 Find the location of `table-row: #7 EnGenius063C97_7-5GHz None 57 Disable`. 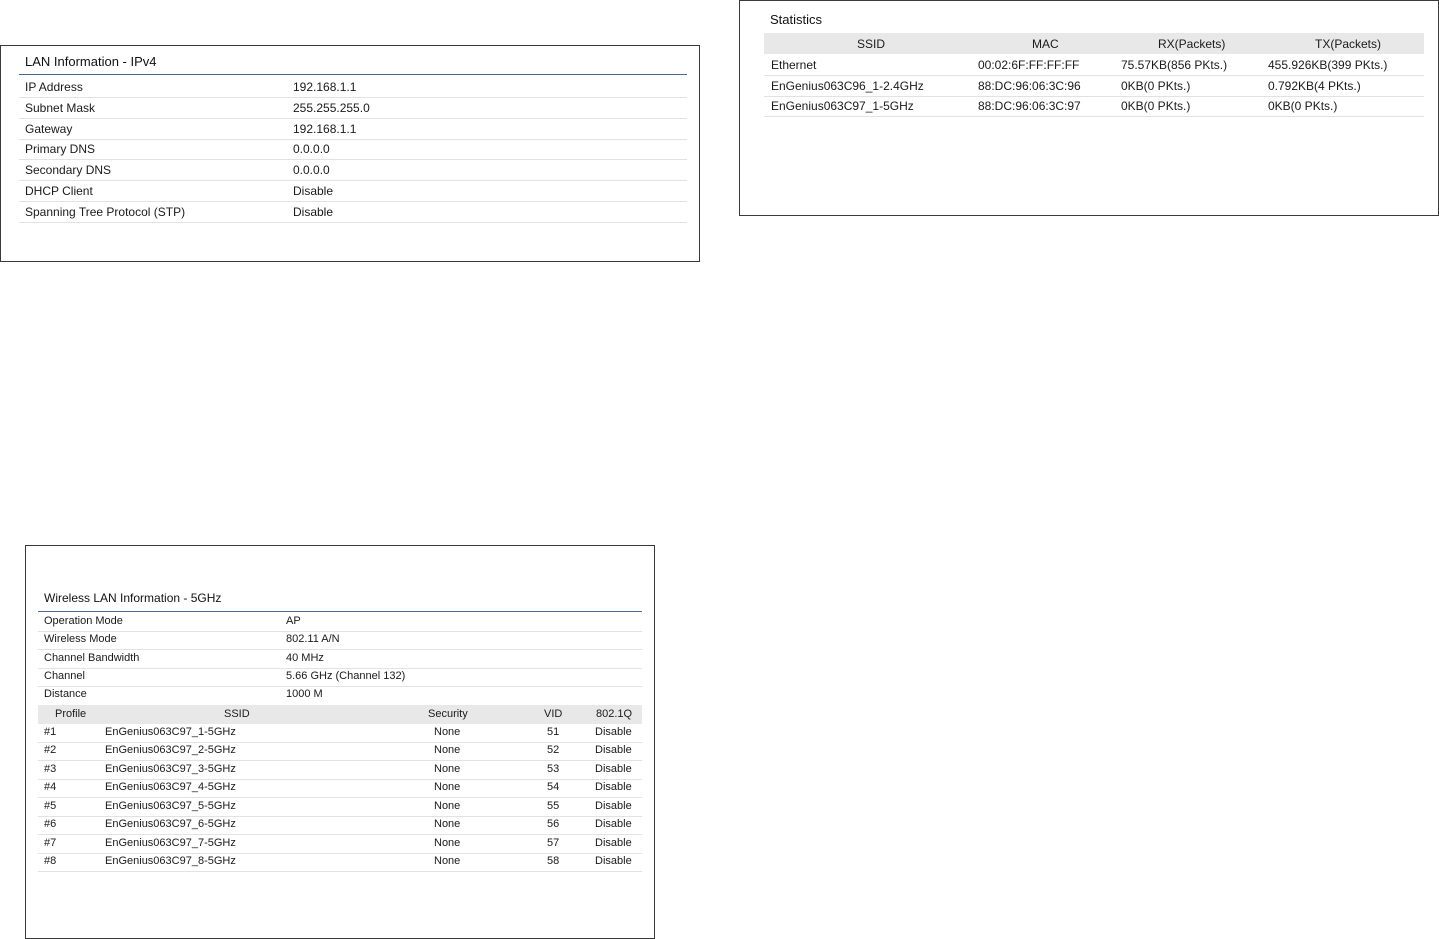

table-row: #7 EnGenius063C97_7-5GHz None 57 Disable is located at coordinates (340, 844).